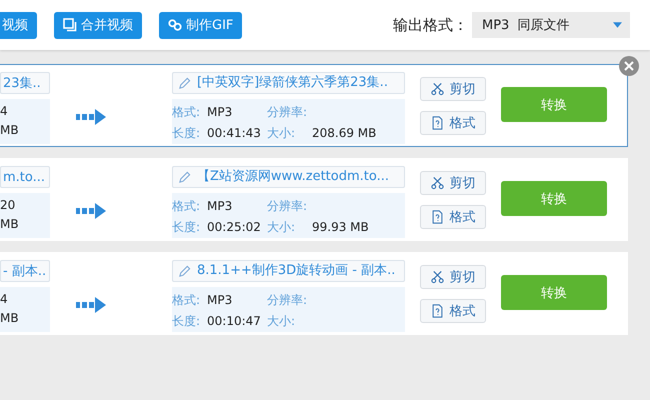 The height and width of the screenshot is (400, 650). What do you see at coordinates (8, 205) in the screenshot?
I see `source-info-text: 20` at bounding box center [8, 205].